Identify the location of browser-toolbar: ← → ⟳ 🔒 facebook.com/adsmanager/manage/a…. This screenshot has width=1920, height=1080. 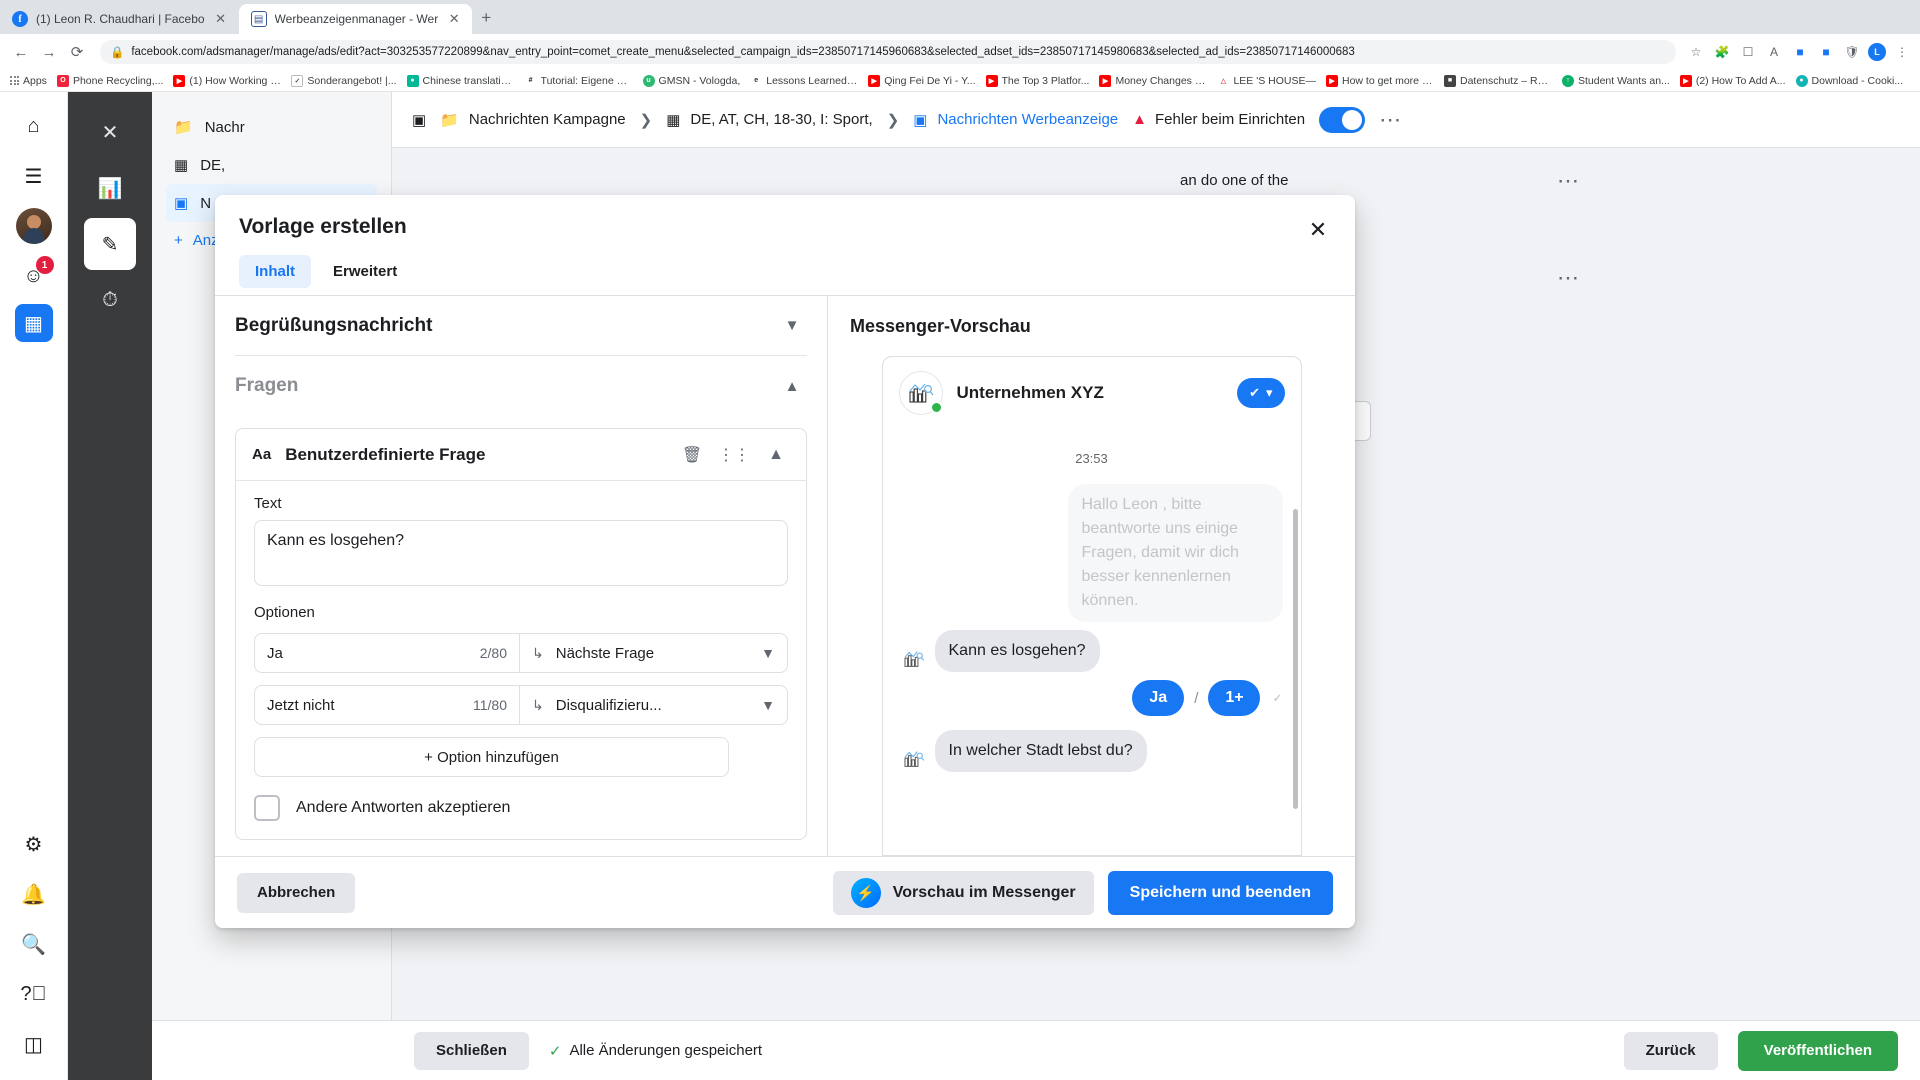
(960, 52).